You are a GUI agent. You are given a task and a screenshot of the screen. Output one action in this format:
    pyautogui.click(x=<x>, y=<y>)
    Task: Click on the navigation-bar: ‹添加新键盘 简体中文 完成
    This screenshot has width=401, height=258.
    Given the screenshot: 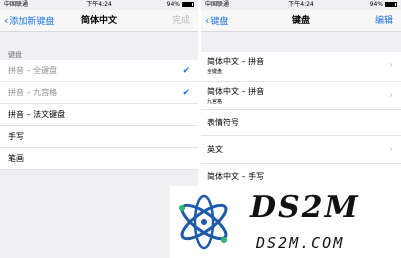 What is the action you would take?
    pyautogui.click(x=99, y=21)
    